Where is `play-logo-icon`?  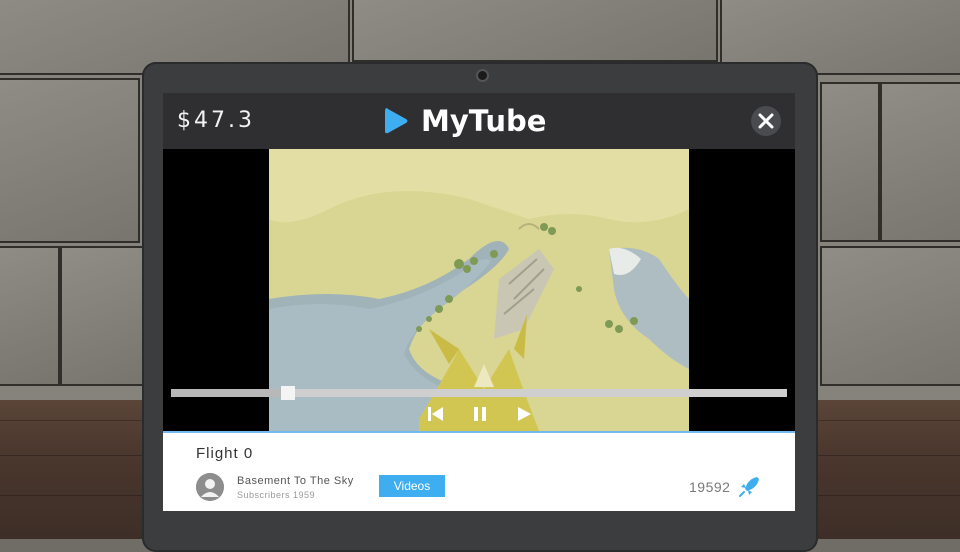
play-logo-icon is located at coordinates (396, 121).